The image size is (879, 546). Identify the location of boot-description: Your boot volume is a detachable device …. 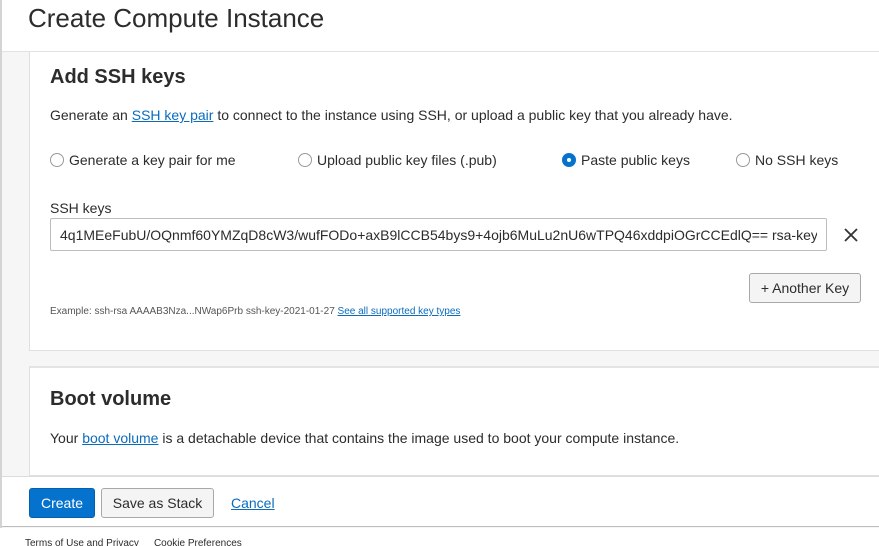
(364, 438).